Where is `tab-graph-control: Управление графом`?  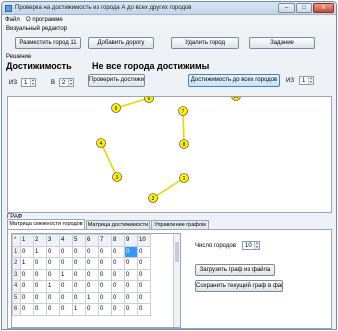 tab-graph-control: Управление графом is located at coordinates (180, 224).